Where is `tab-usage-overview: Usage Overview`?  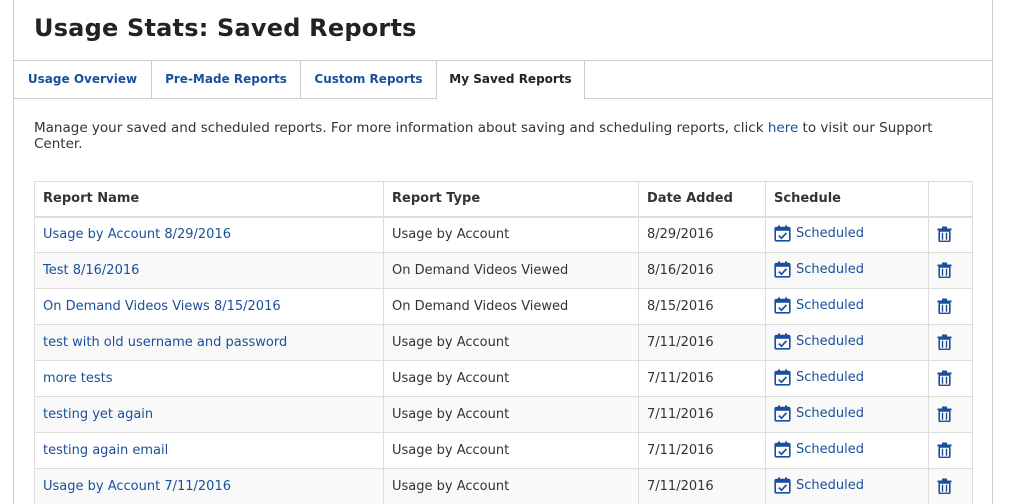 tab-usage-overview: Usage Overview is located at coordinates (83, 80).